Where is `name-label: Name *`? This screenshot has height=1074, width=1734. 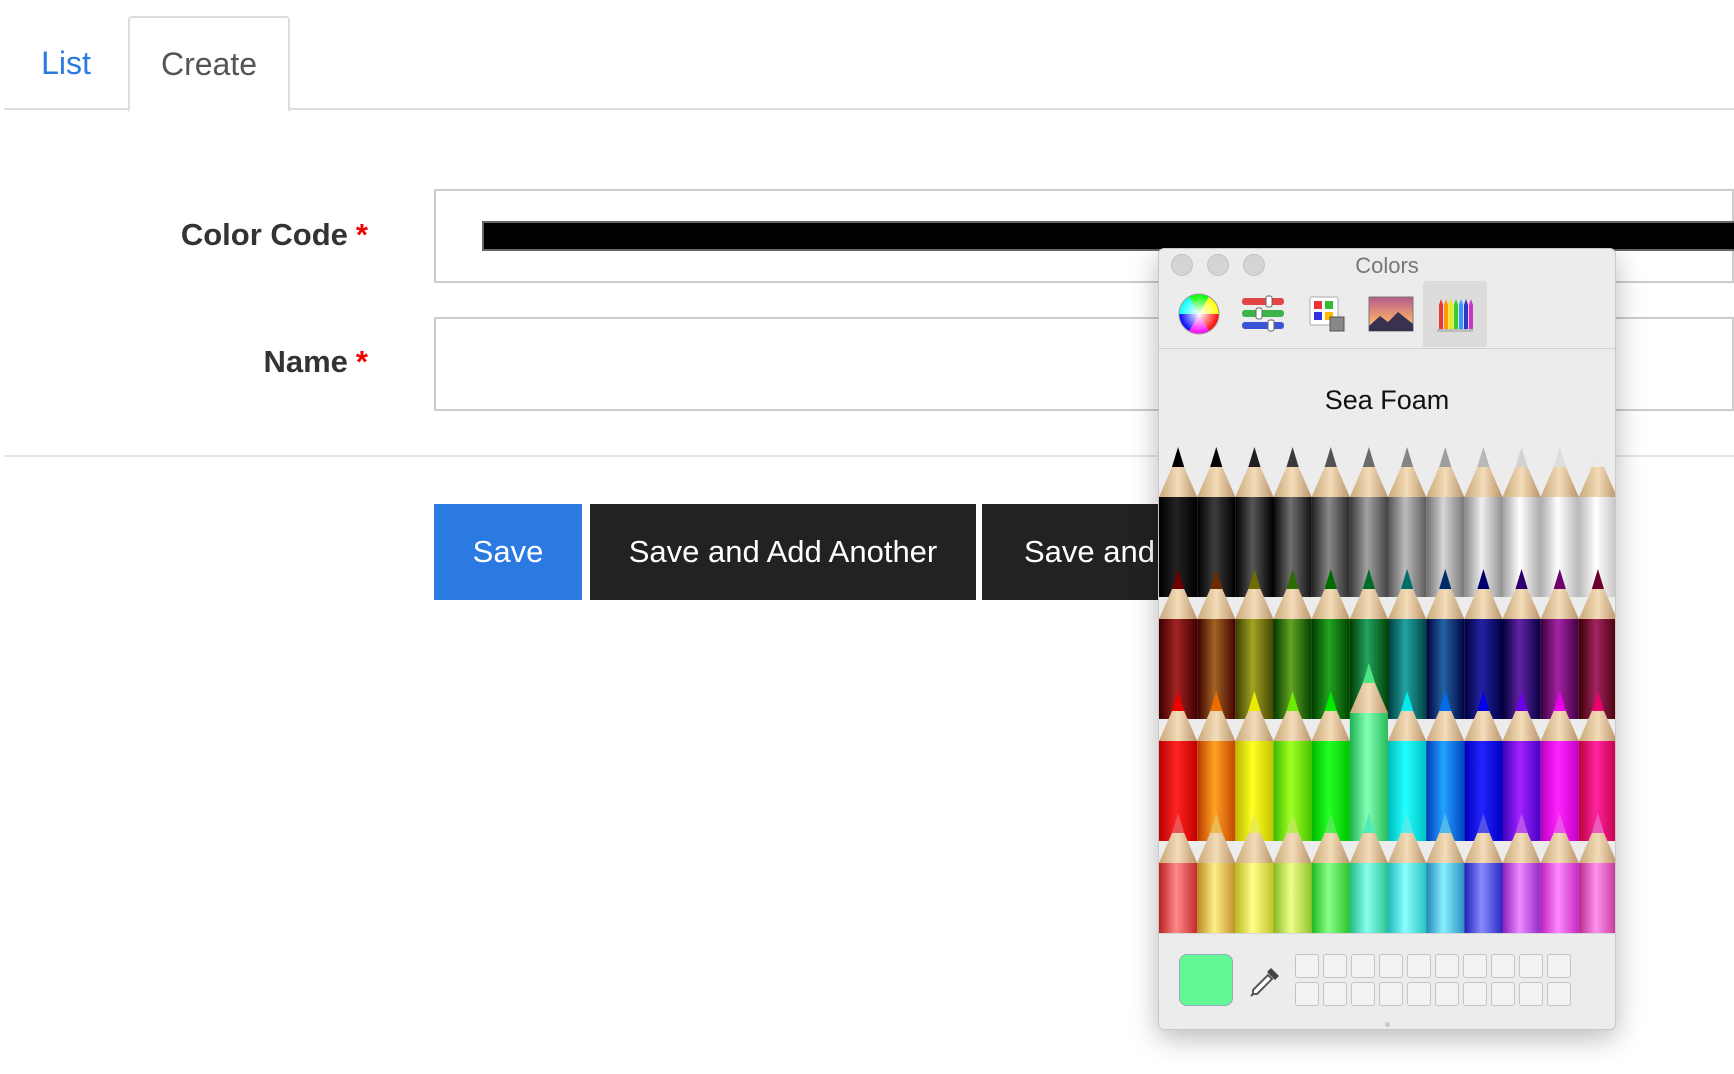 name-label: Name * is located at coordinates (315, 362).